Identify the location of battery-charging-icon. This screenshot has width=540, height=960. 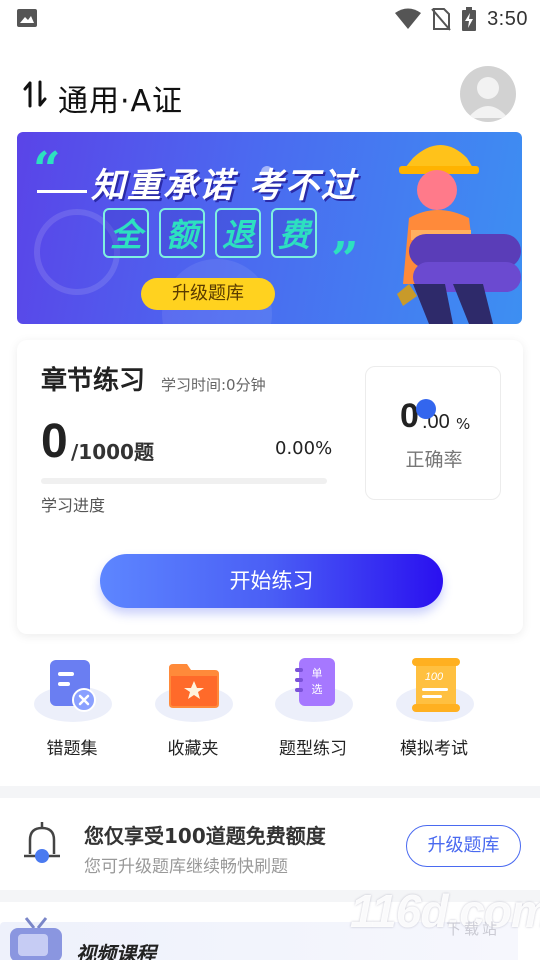
(469, 19).